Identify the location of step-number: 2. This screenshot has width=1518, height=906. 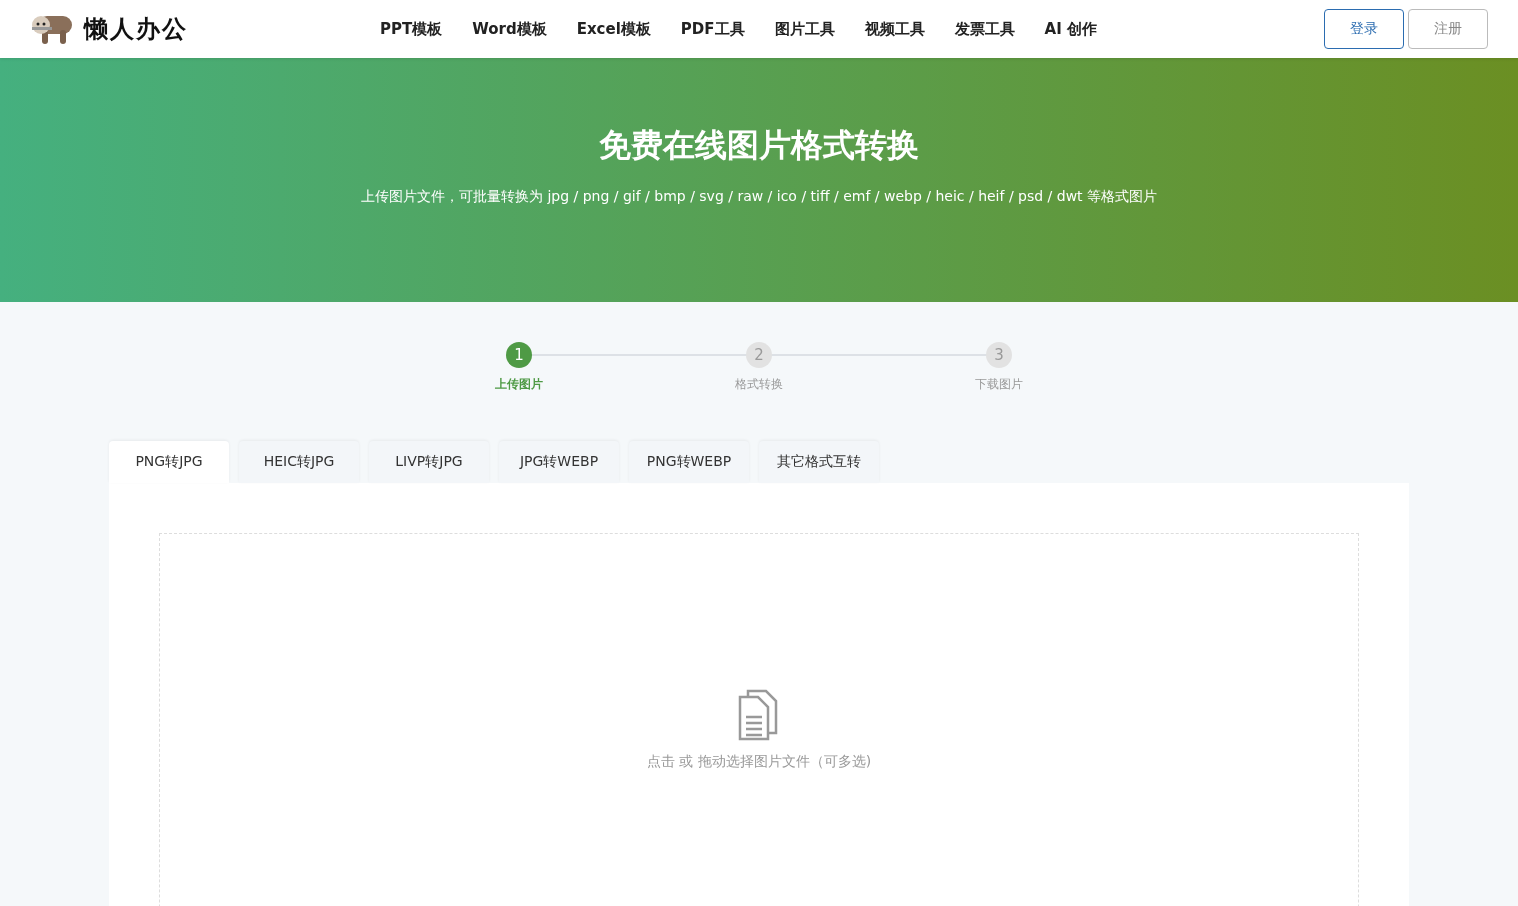
(759, 355).